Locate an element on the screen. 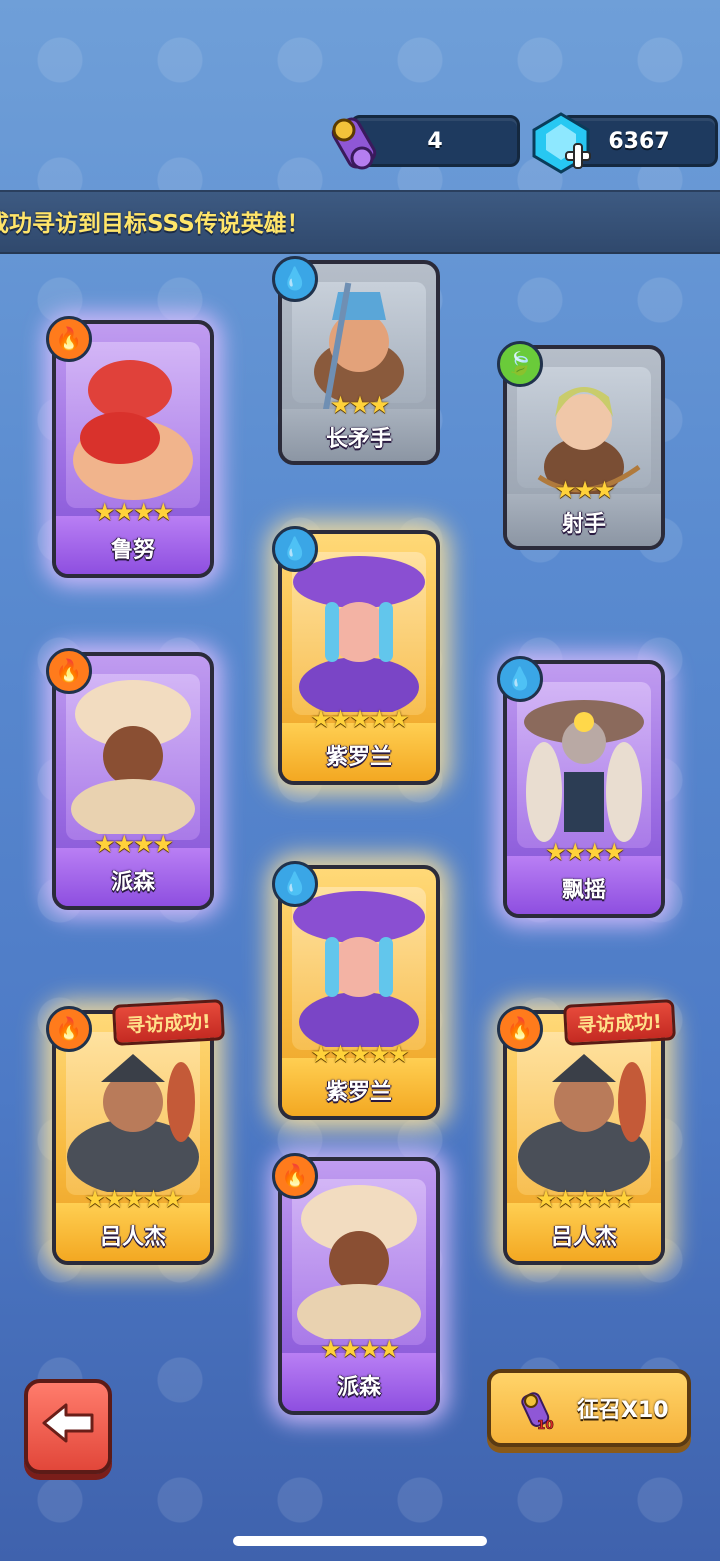  hero-name: 飘摇 is located at coordinates (583, 890).